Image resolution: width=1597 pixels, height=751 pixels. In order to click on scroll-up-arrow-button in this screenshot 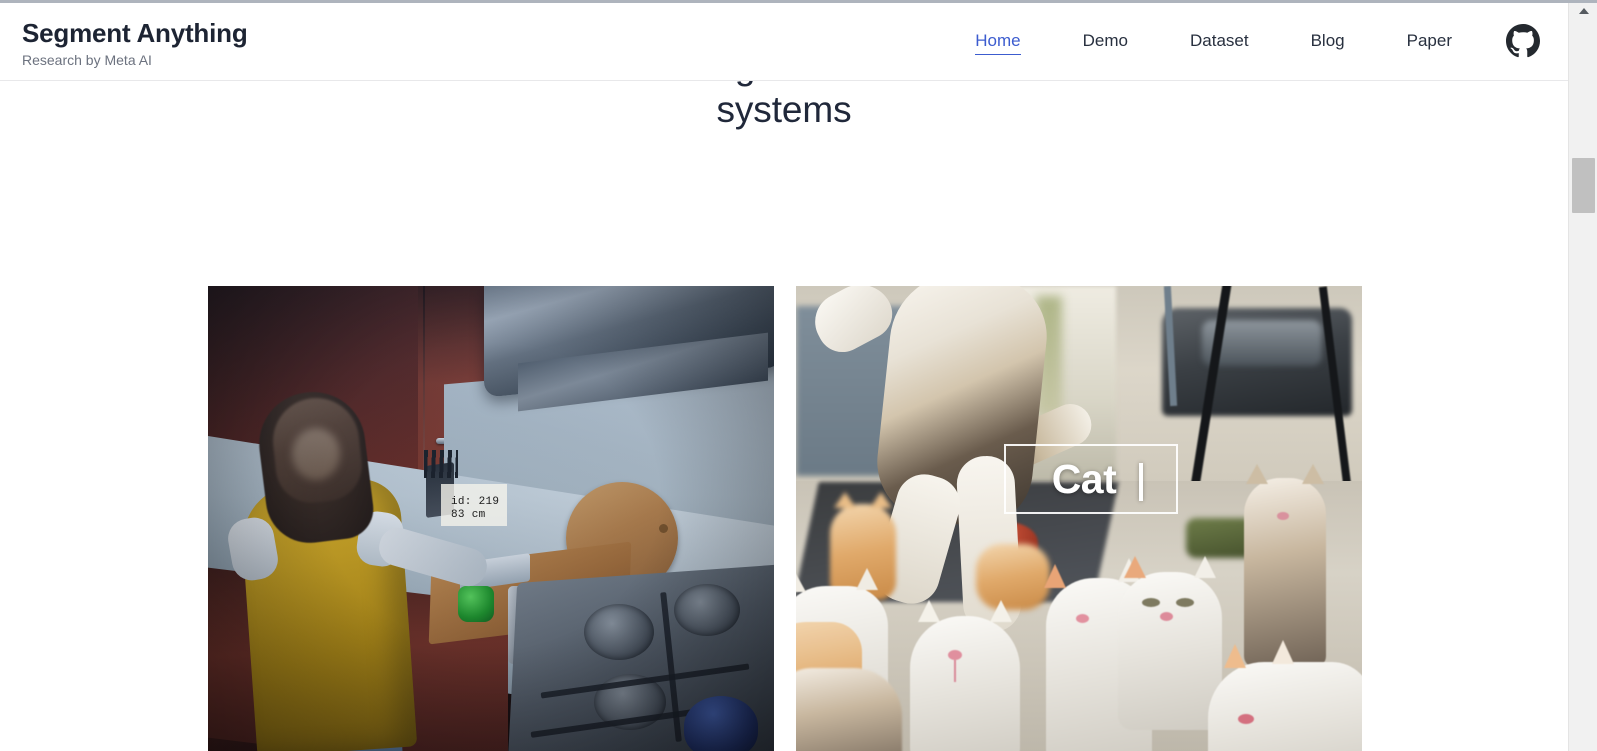, I will do `click(1583, 11)`.